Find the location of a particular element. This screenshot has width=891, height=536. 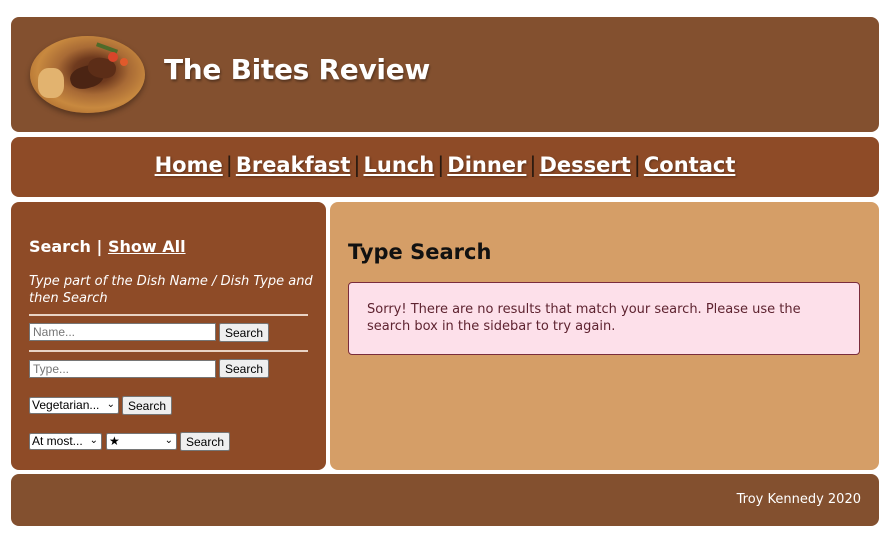

at-most-select: At most... ⌄ is located at coordinates (65, 441).